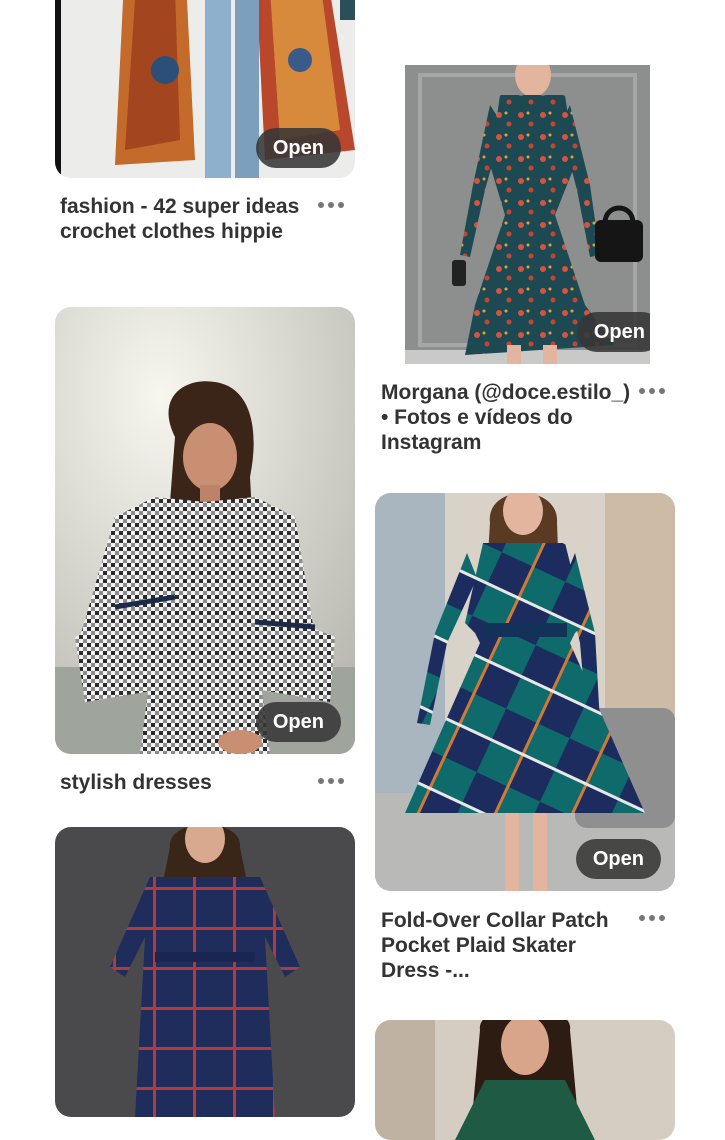  Describe the element at coordinates (527, 214) in the screenshot. I see `pin-image-teal-floral-dress: Open` at that location.